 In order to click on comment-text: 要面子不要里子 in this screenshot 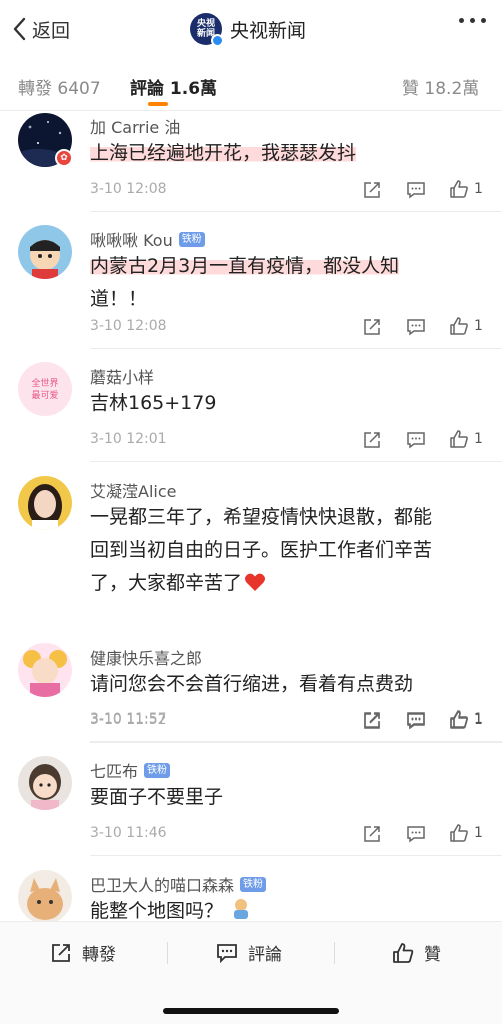, I will do `click(285, 797)`.